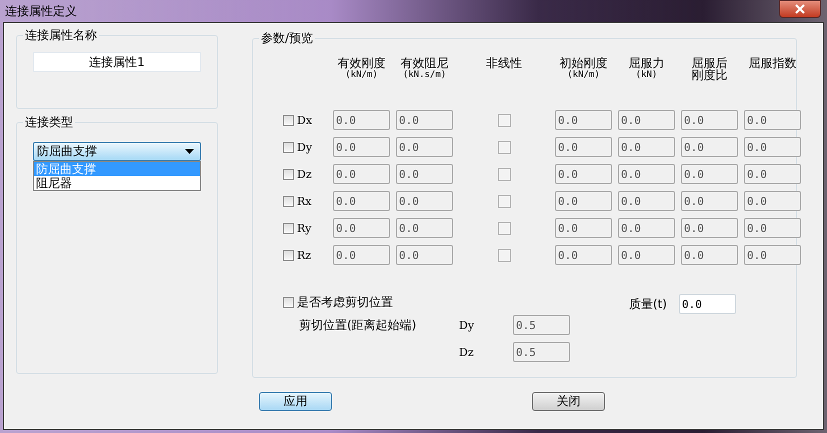 The height and width of the screenshot is (433, 827). What do you see at coordinates (362, 63) in the screenshot?
I see `column-header: 有效刚度` at bounding box center [362, 63].